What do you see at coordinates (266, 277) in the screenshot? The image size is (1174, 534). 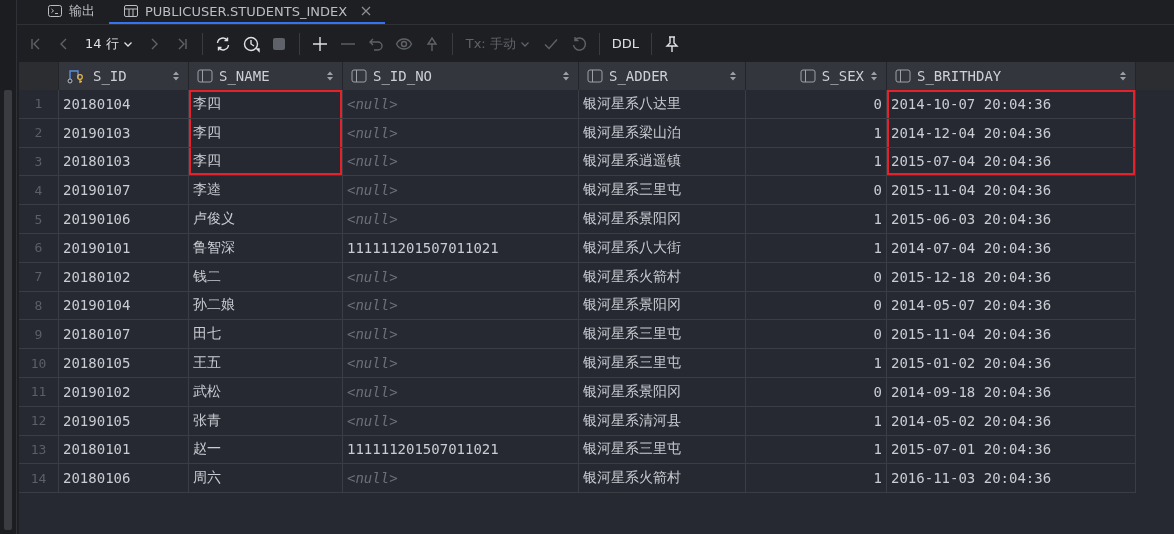 I see `table-cell: 钱二` at bounding box center [266, 277].